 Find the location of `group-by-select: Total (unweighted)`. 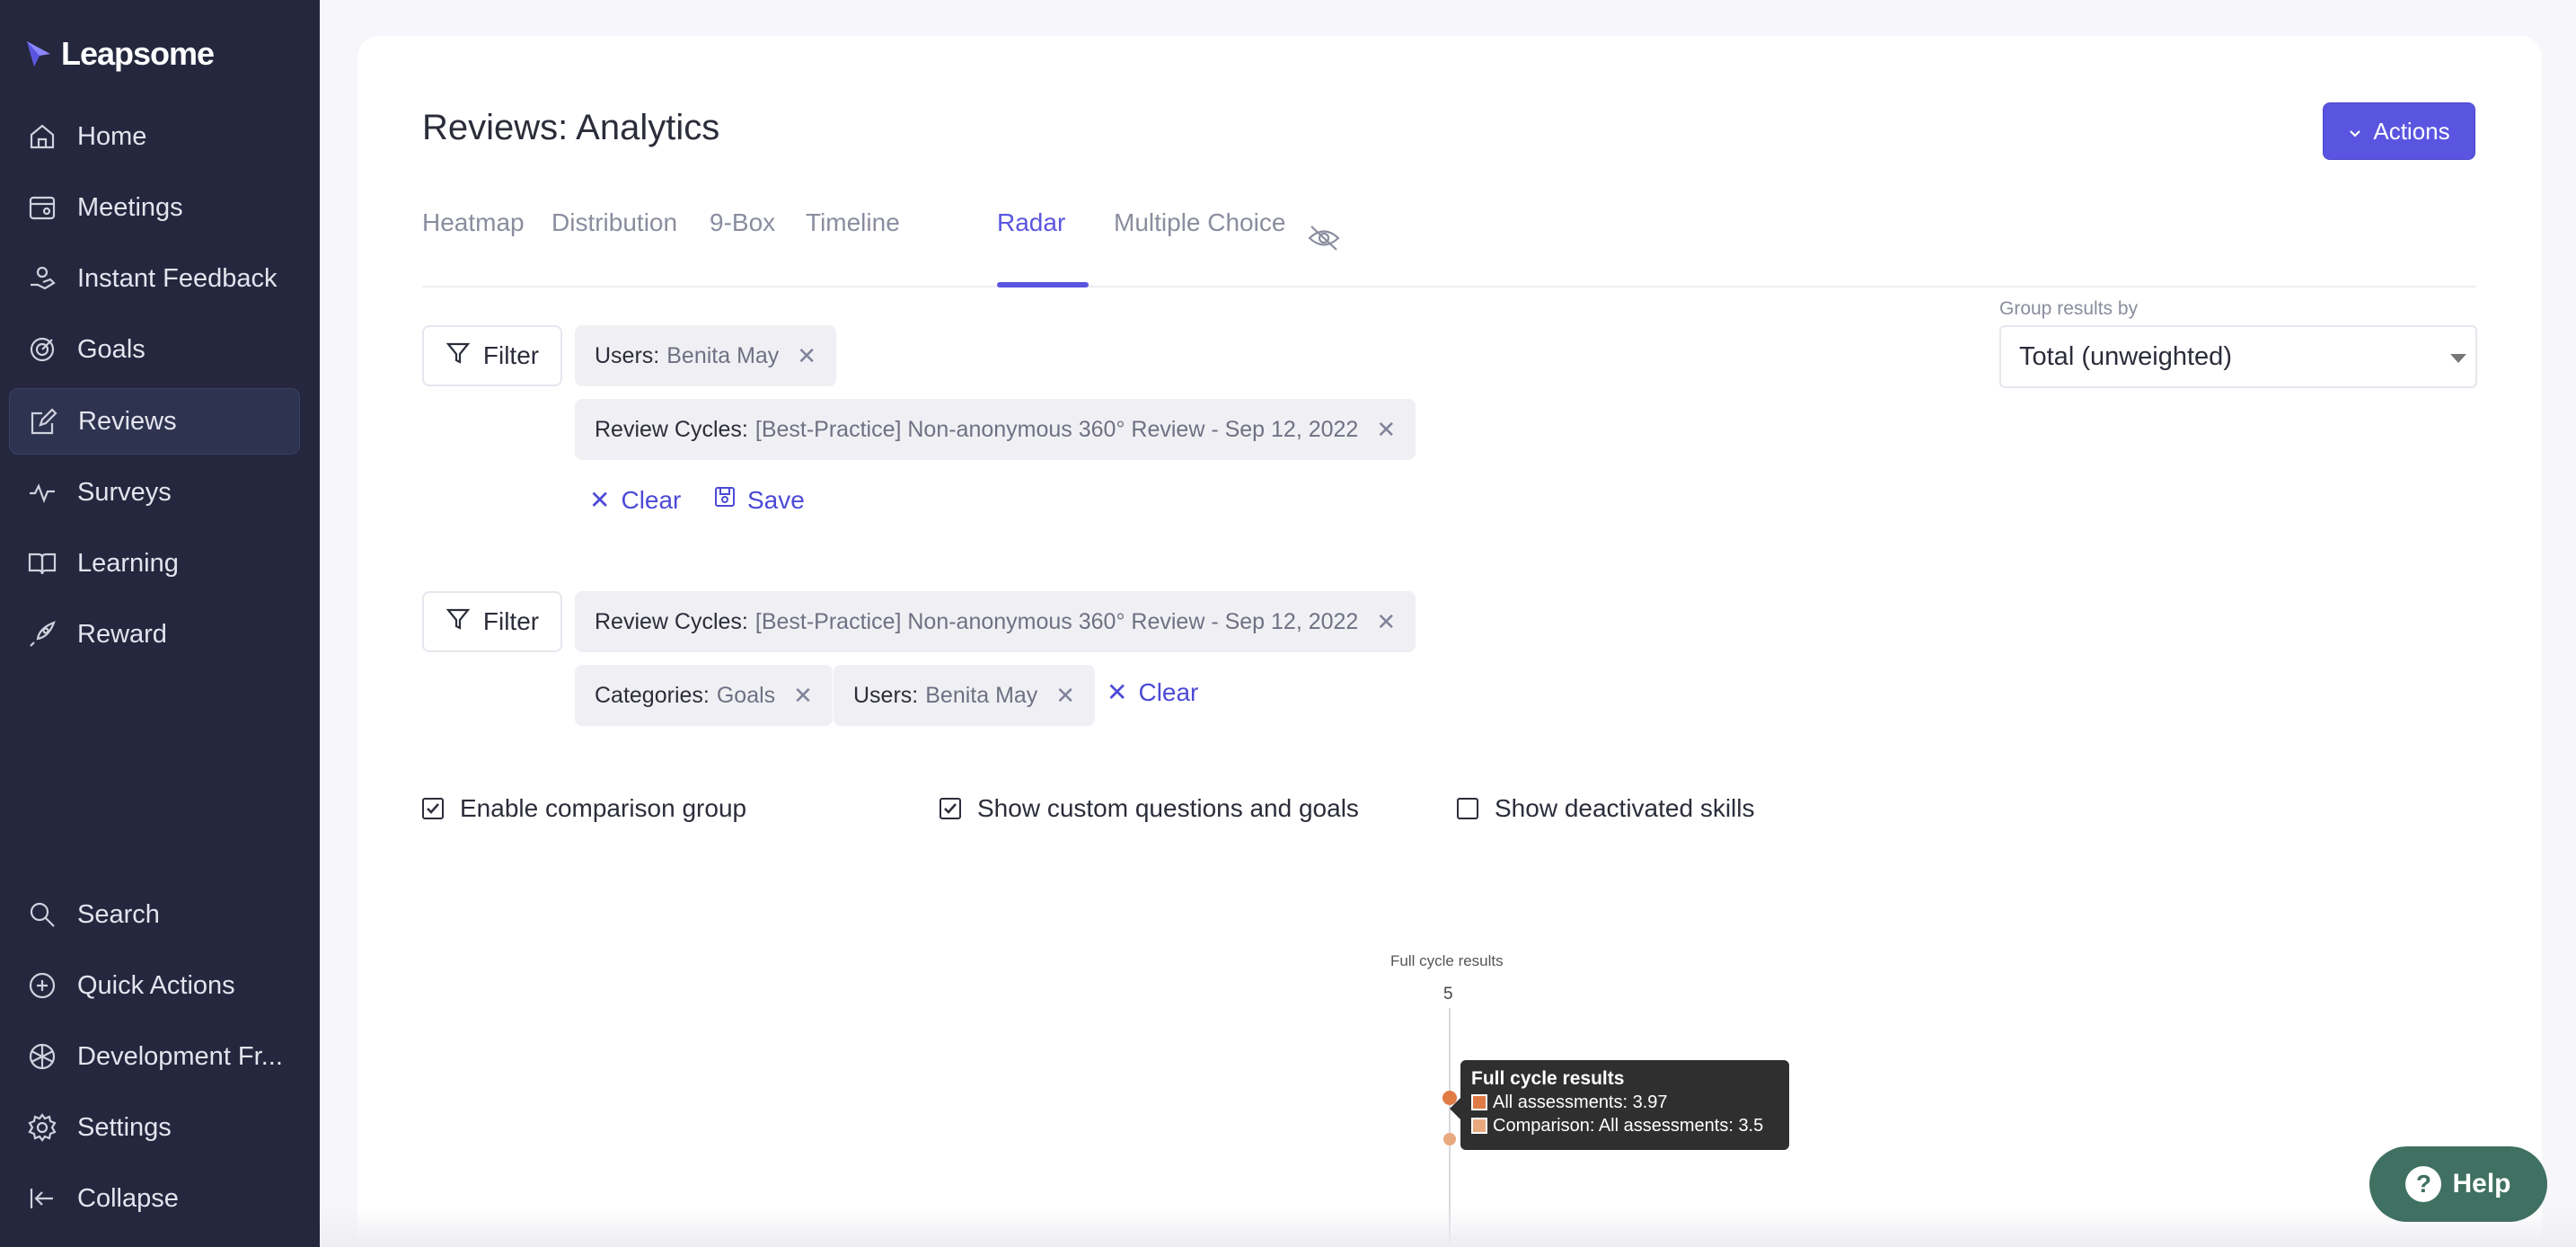

group-by-select: Total (unweighted) is located at coordinates (2238, 357).